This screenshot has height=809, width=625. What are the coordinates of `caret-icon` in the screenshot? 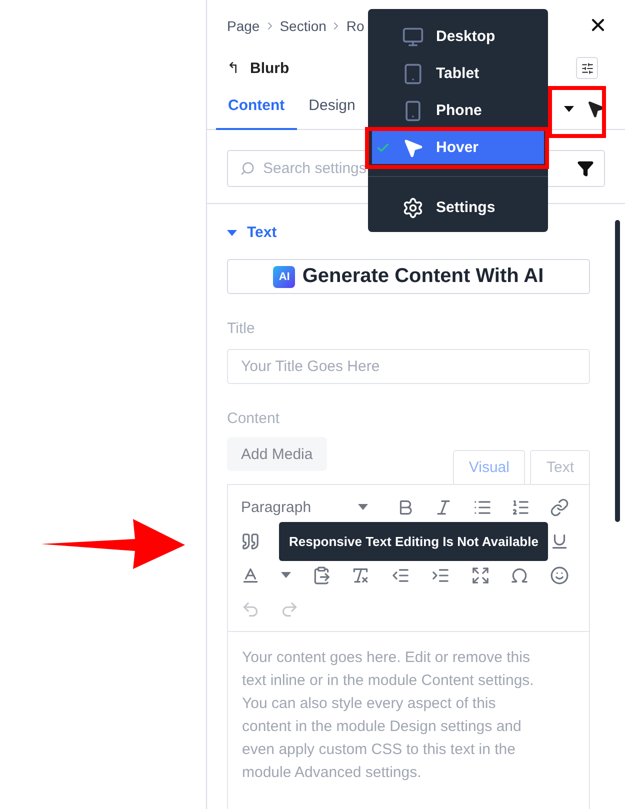 It's located at (569, 109).